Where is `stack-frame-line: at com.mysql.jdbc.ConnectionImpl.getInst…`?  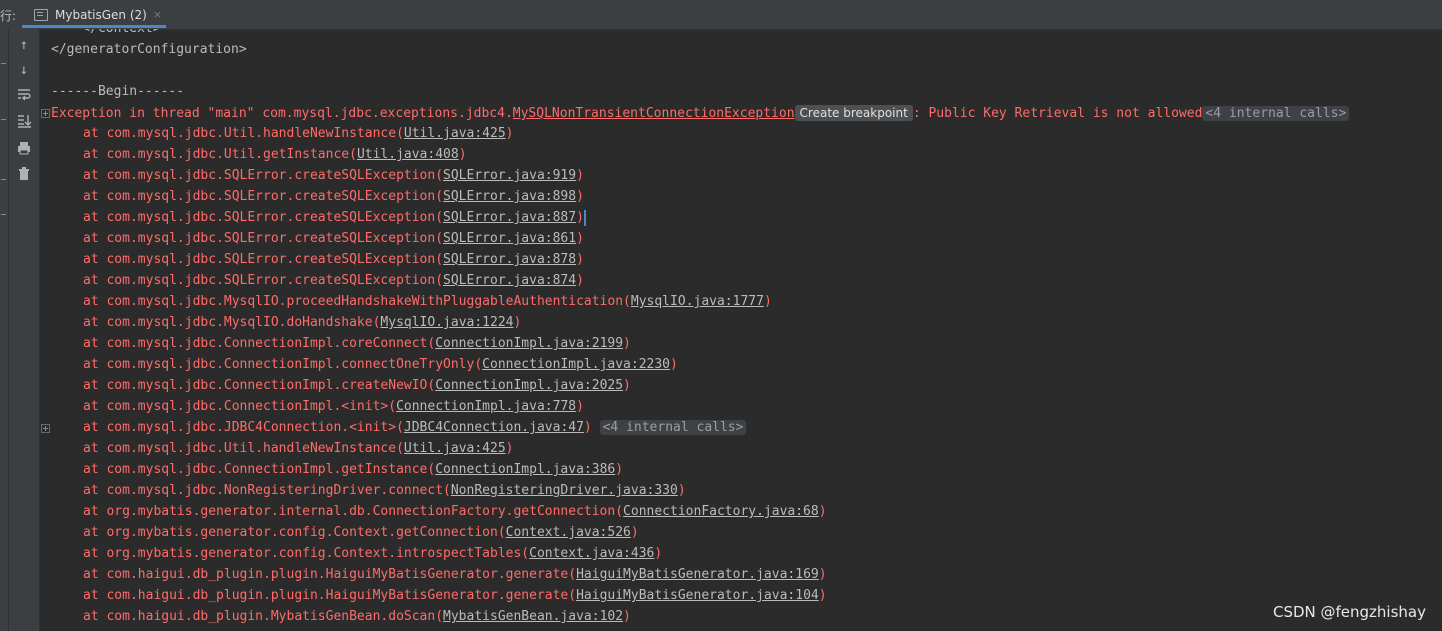 stack-frame-line: at com.mysql.jdbc.ConnectionImpl.getInst… is located at coordinates (353, 470).